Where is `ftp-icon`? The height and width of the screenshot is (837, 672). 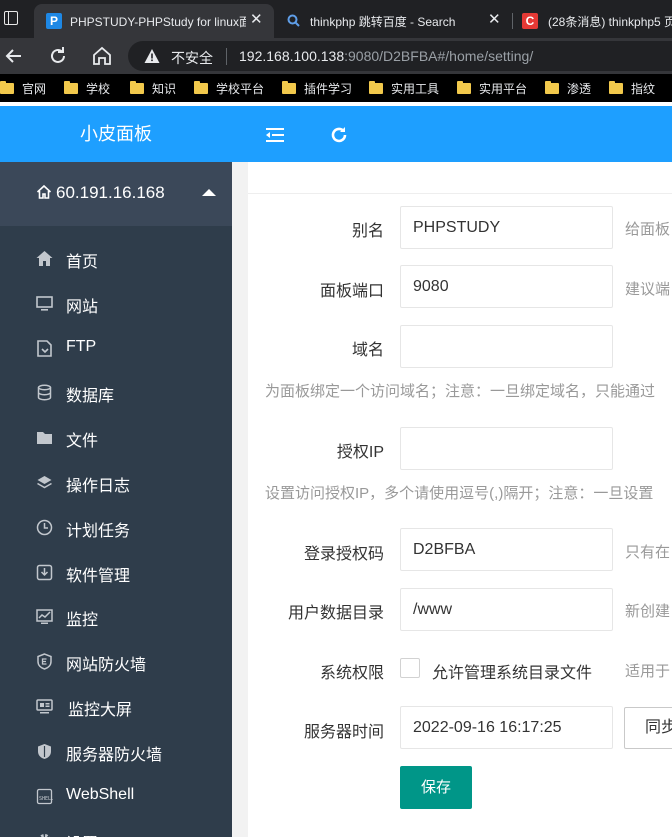 ftp-icon is located at coordinates (44, 348).